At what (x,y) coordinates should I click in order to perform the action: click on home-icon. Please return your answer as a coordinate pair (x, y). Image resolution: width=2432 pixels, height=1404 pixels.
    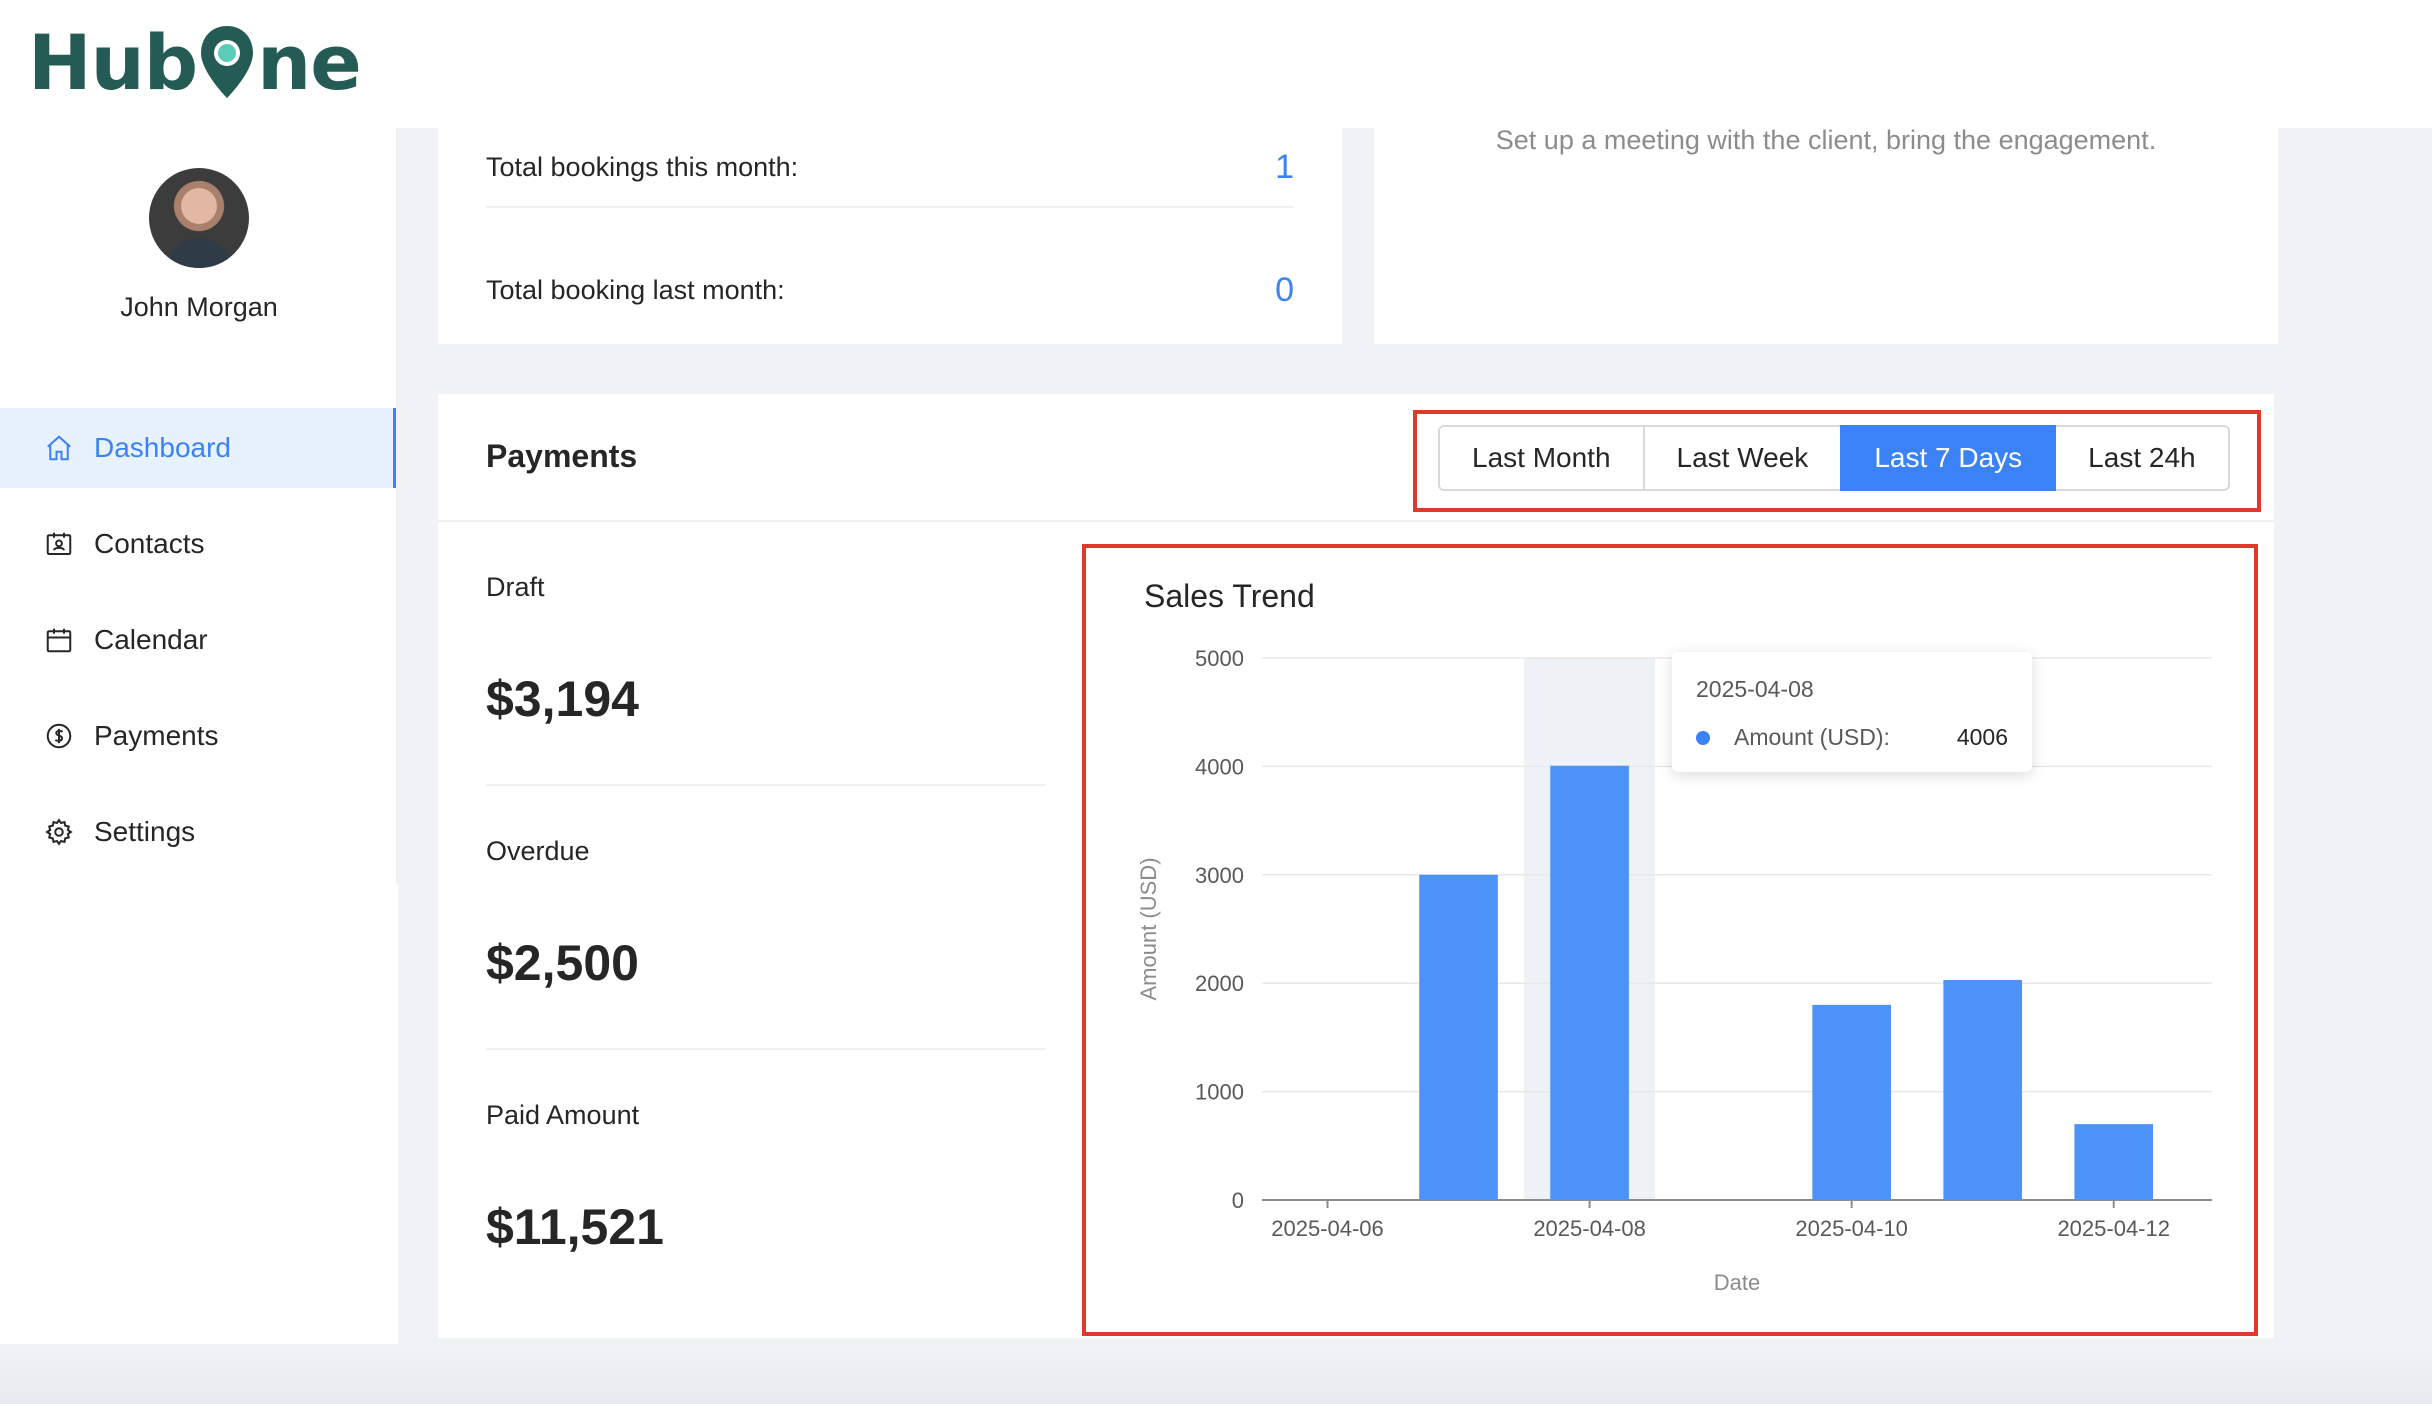
    Looking at the image, I should click on (59, 448).